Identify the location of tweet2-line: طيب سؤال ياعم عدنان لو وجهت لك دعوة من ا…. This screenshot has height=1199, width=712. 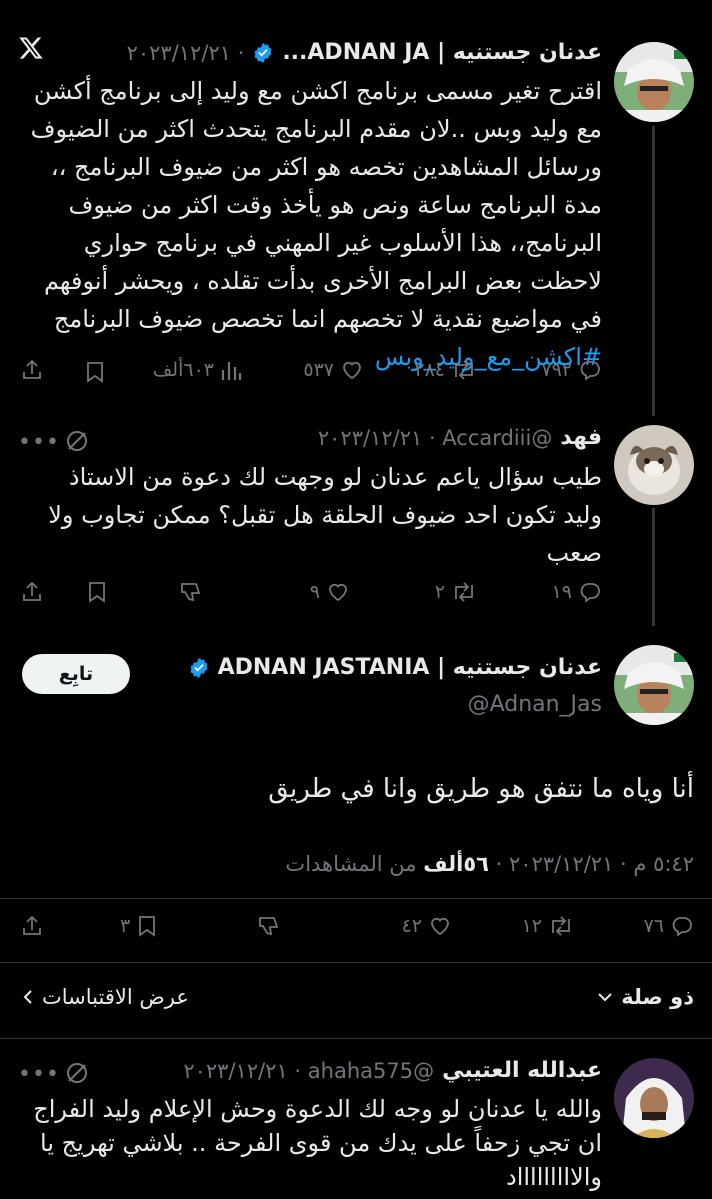
(335, 477).